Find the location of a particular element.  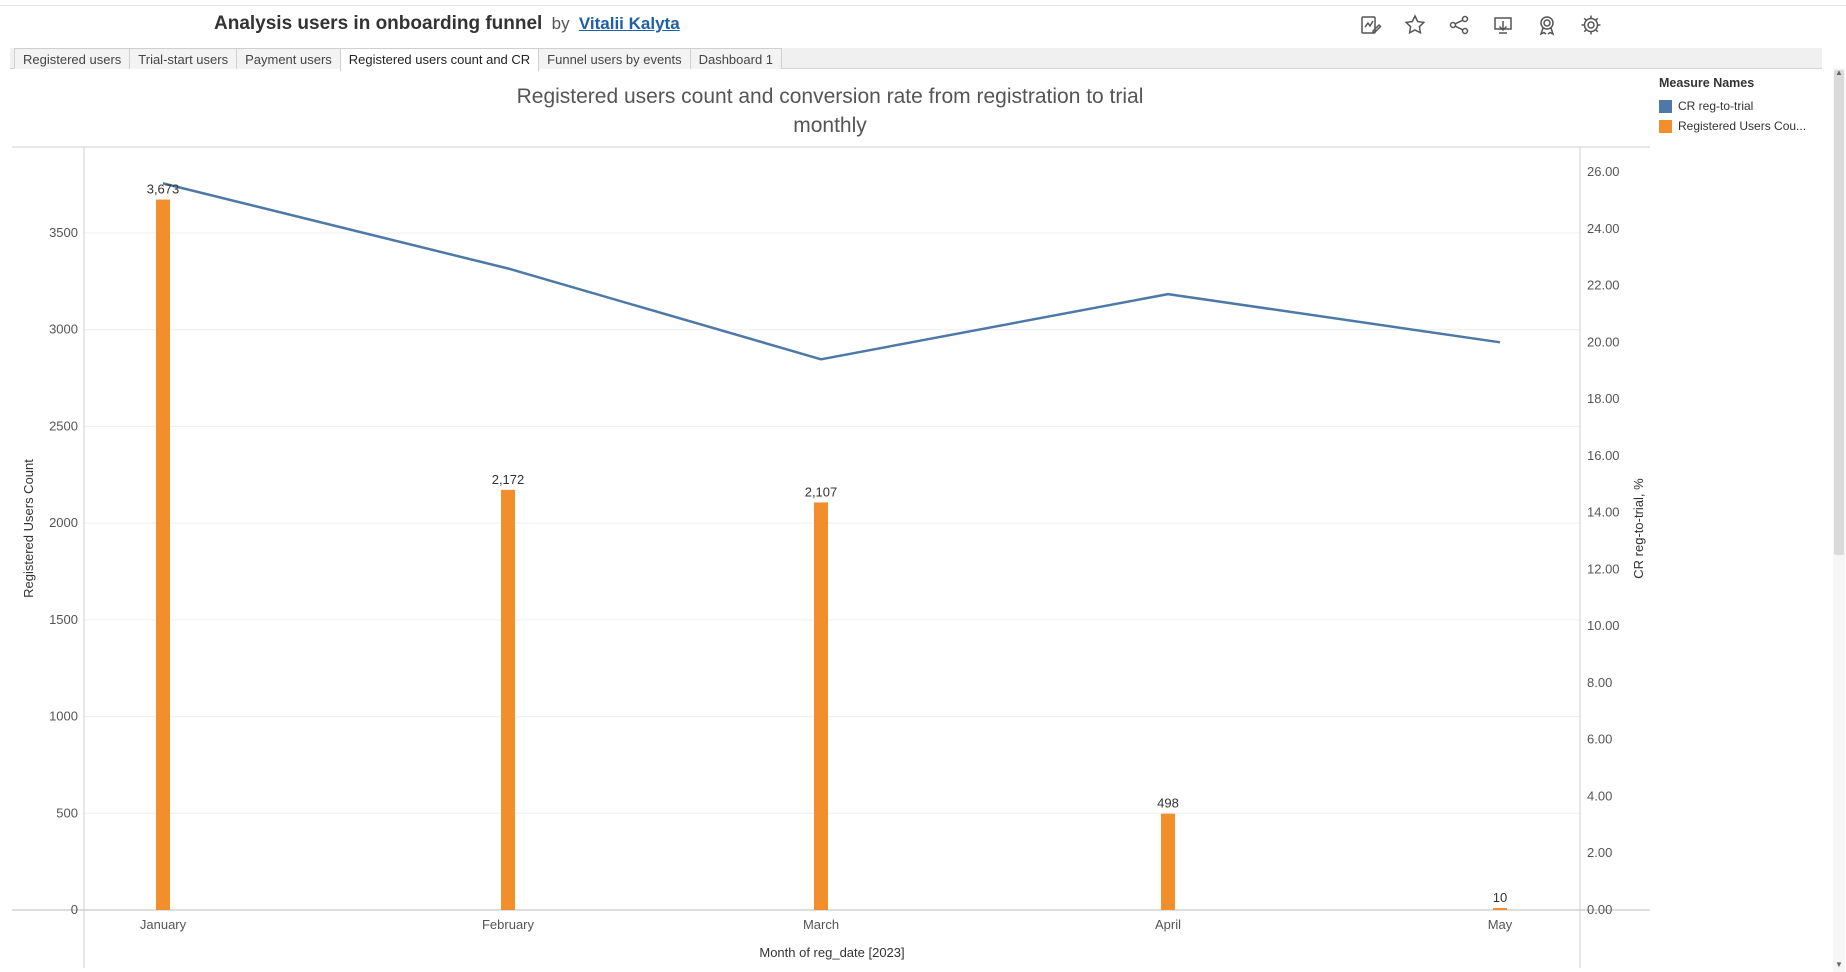

y-tick-label: 3000 is located at coordinates (63, 329).